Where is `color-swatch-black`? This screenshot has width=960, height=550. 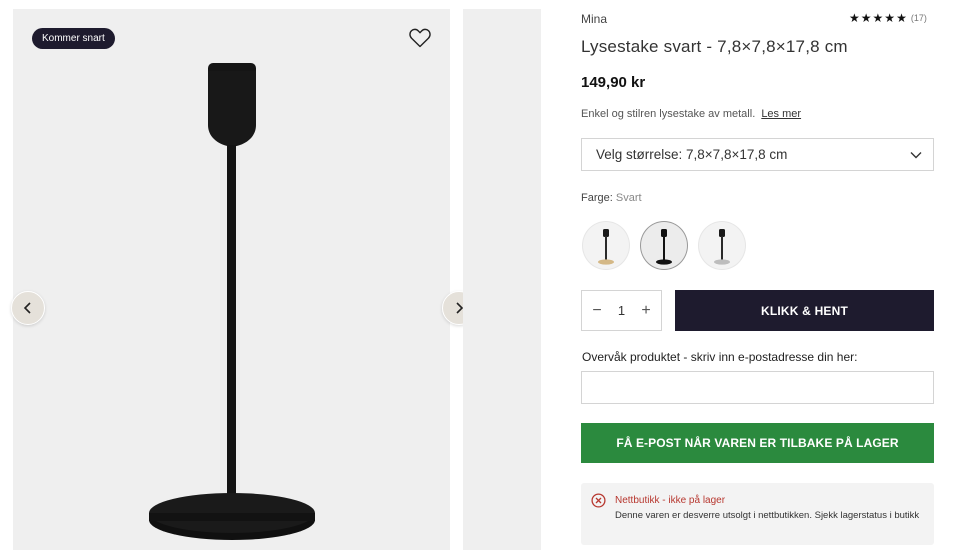
color-swatch-black is located at coordinates (664, 245).